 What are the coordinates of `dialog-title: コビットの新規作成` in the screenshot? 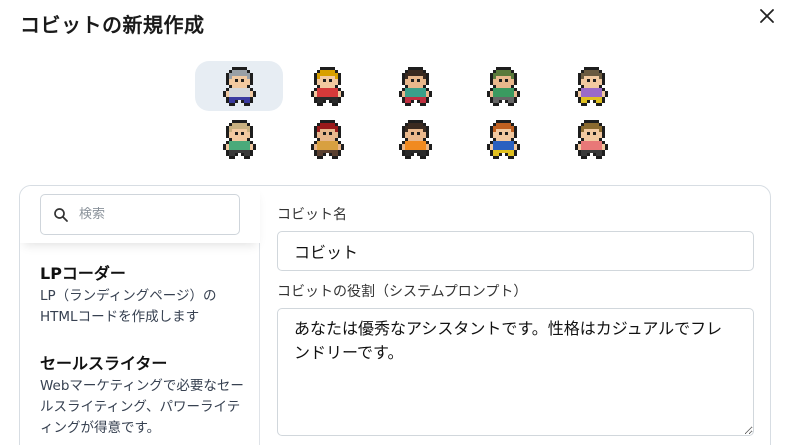 It's located at (112, 25).